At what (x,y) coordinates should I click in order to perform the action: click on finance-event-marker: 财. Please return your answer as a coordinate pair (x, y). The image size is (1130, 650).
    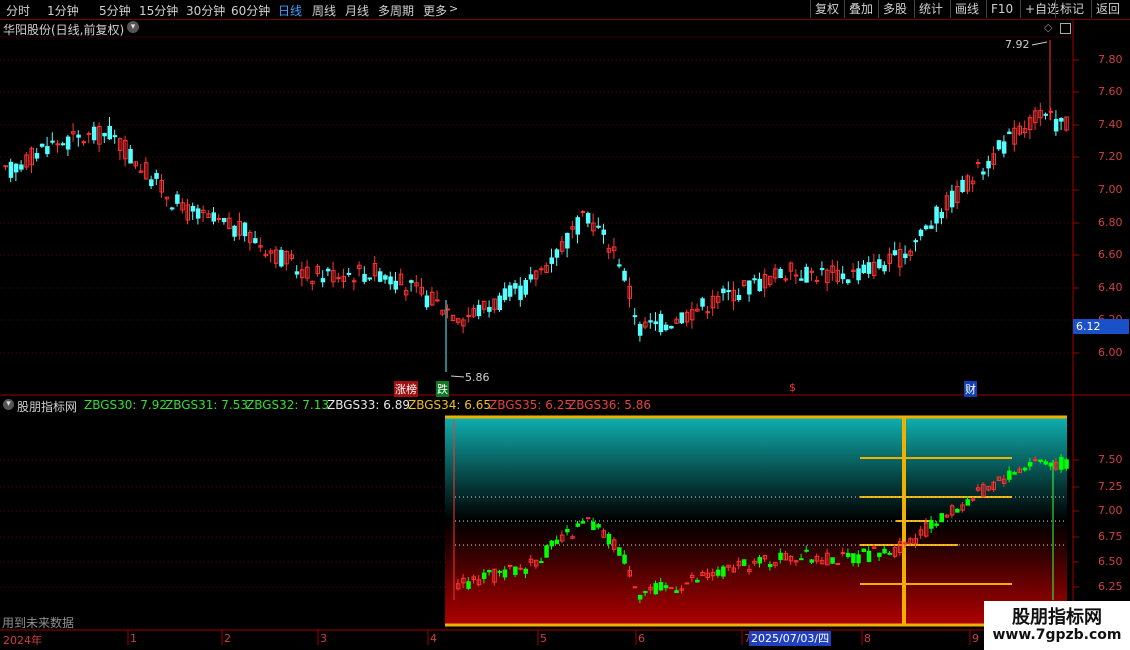
    Looking at the image, I should click on (970, 389).